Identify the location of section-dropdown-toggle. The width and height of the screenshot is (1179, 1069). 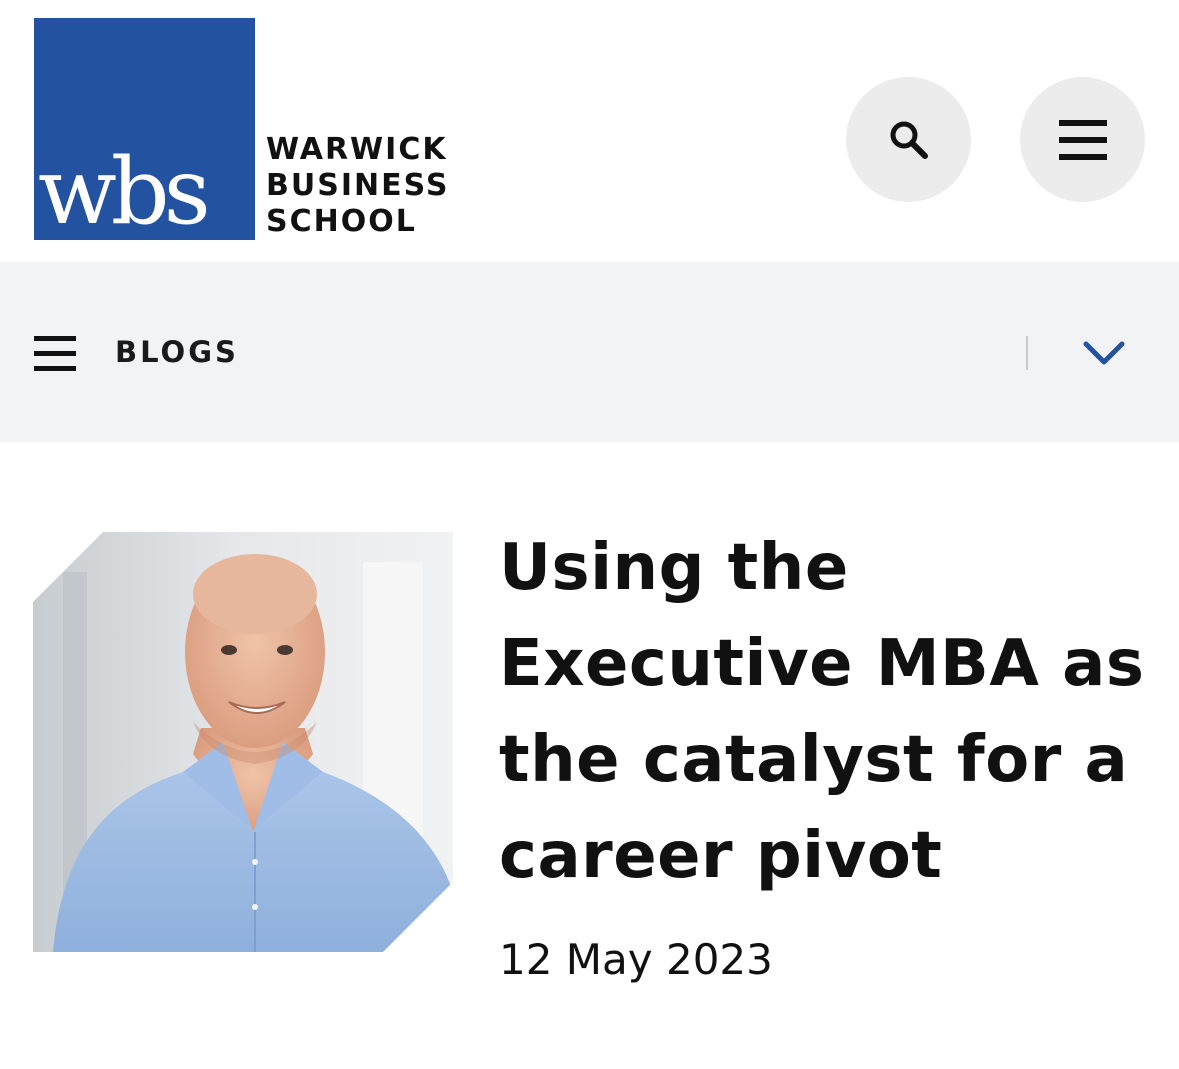
(1104, 353).